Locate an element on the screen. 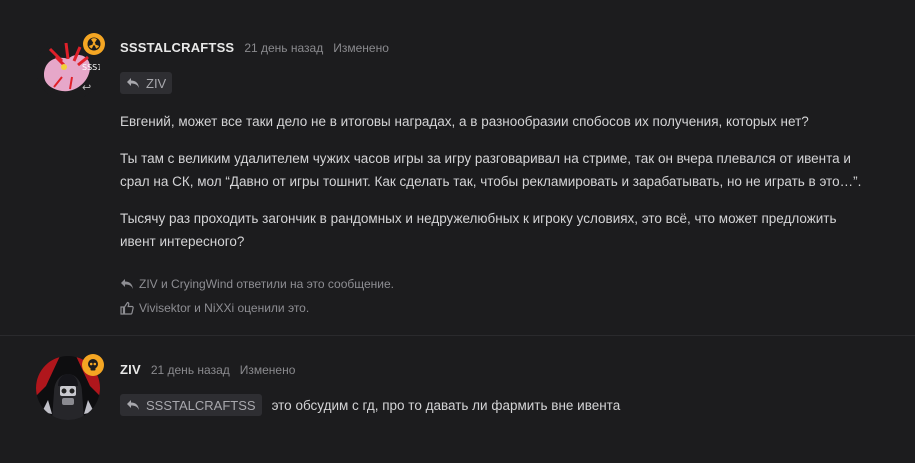 Image resolution: width=915 pixels, height=463 pixels. reply-arrow-icon: ↩ is located at coordinates (87, 88).